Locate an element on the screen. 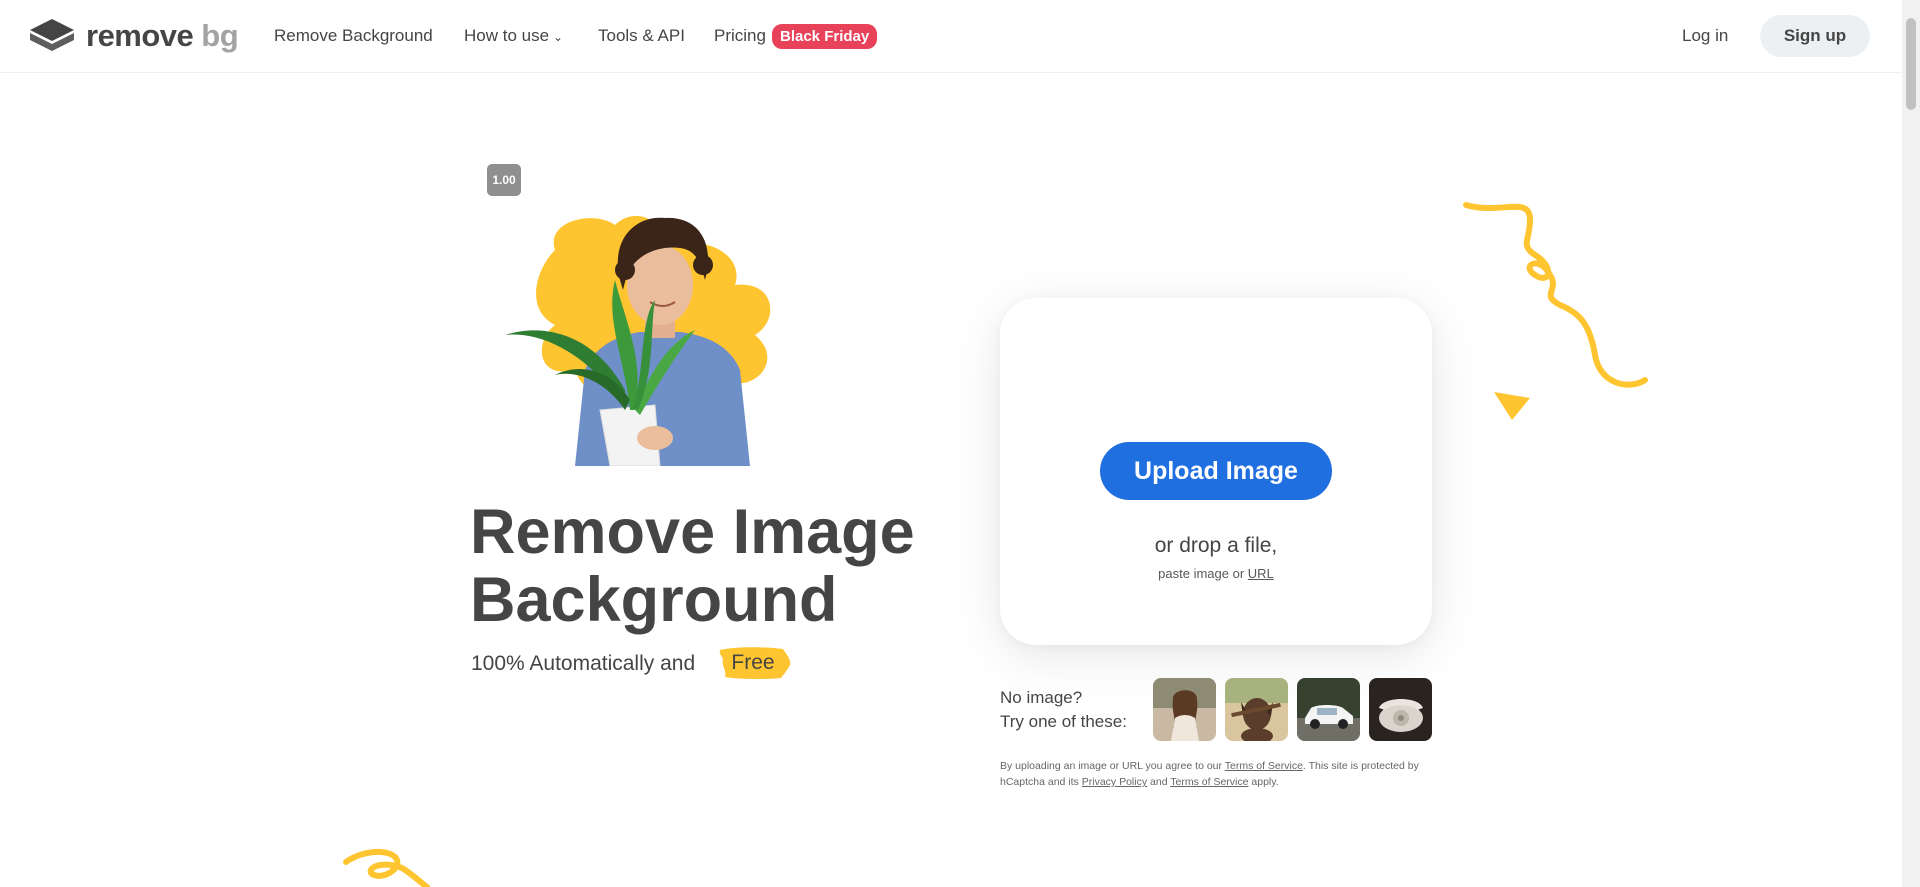  telephone-sample-image is located at coordinates (1400, 709).